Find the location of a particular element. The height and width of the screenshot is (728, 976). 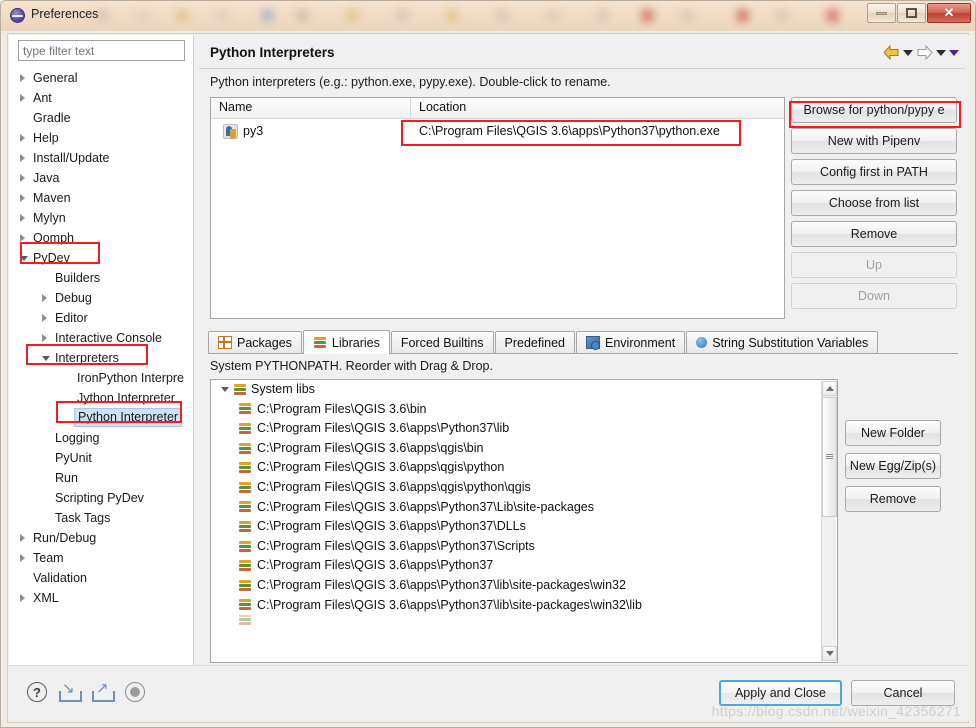

sidebar-item-debug: Debug is located at coordinates (101, 298).